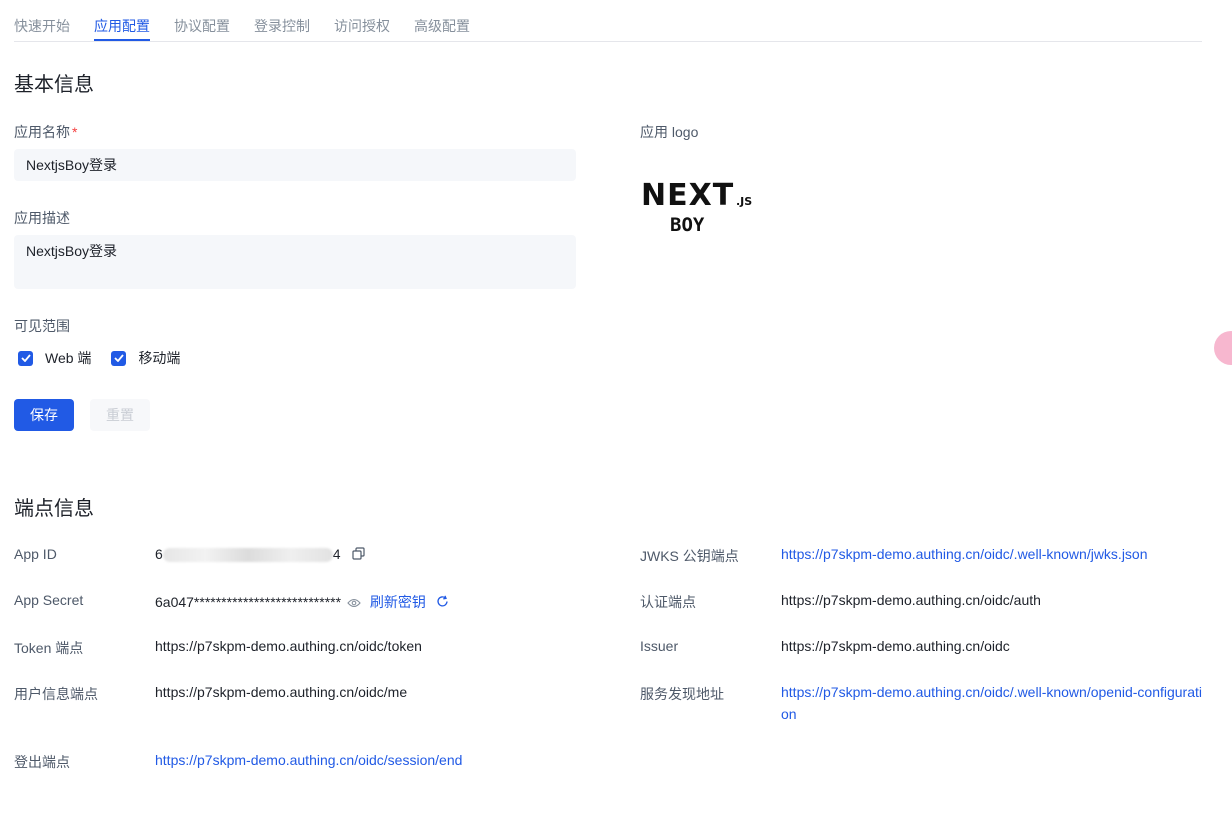 This screenshot has height=815, width=1232. I want to click on jwks-endpoint-label: JWKS 公钥端点, so click(689, 556).